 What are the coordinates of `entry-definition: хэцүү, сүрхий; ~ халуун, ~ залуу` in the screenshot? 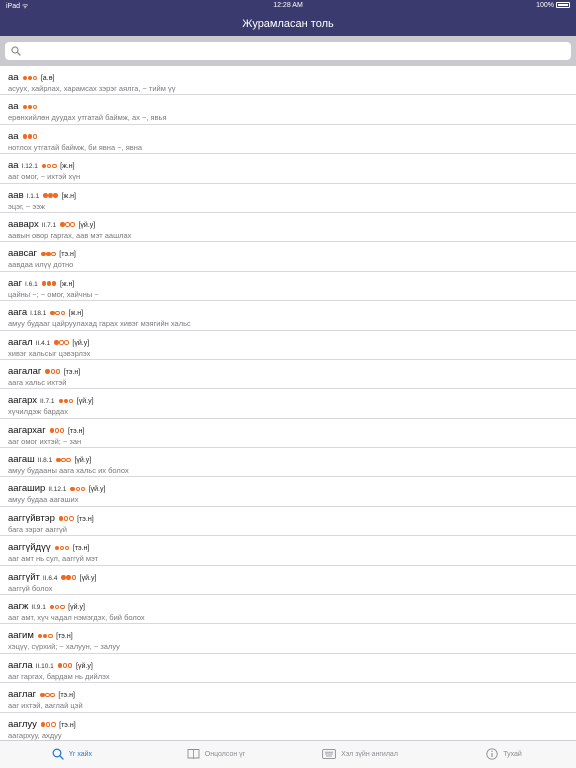 It's located at (64, 647).